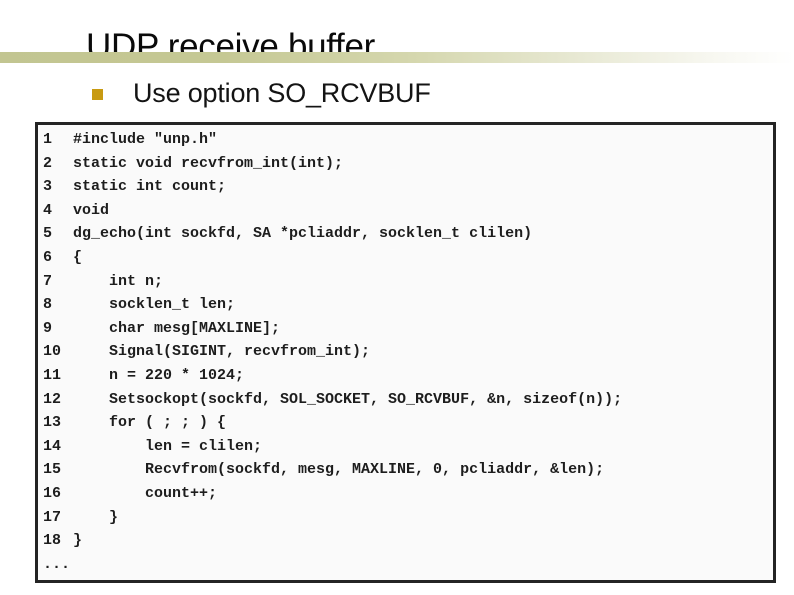 This screenshot has height=595, width=794. Describe the element at coordinates (222, 352) in the screenshot. I see `code-line-text: Signal(SIGINT, recvfrom_int);` at that location.